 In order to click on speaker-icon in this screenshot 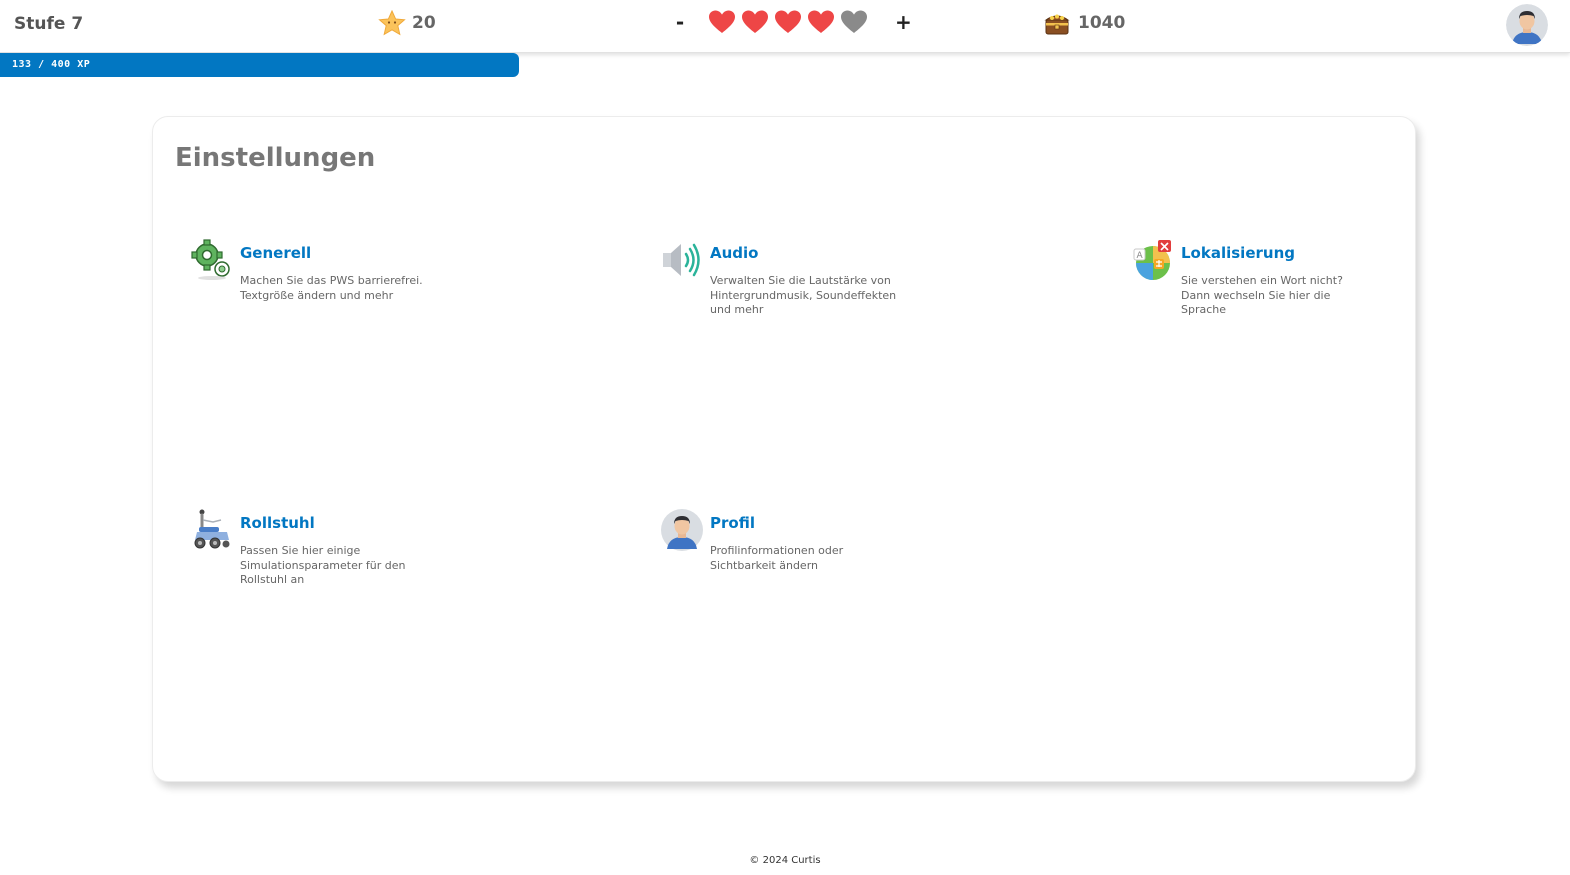, I will do `click(681, 260)`.